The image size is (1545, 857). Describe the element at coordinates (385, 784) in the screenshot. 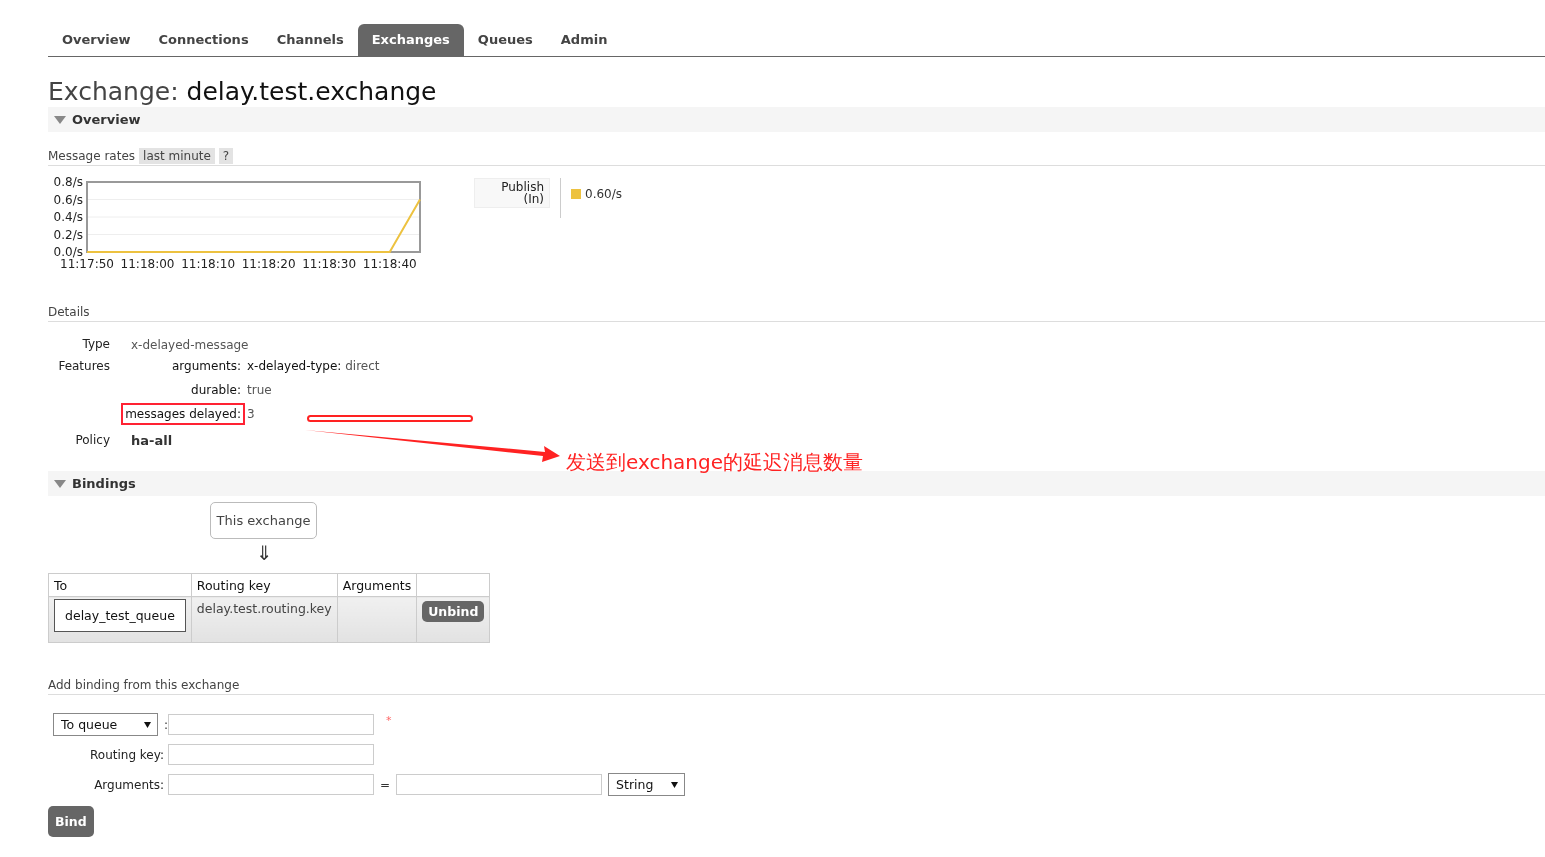

I see `equals-sign: =` at that location.